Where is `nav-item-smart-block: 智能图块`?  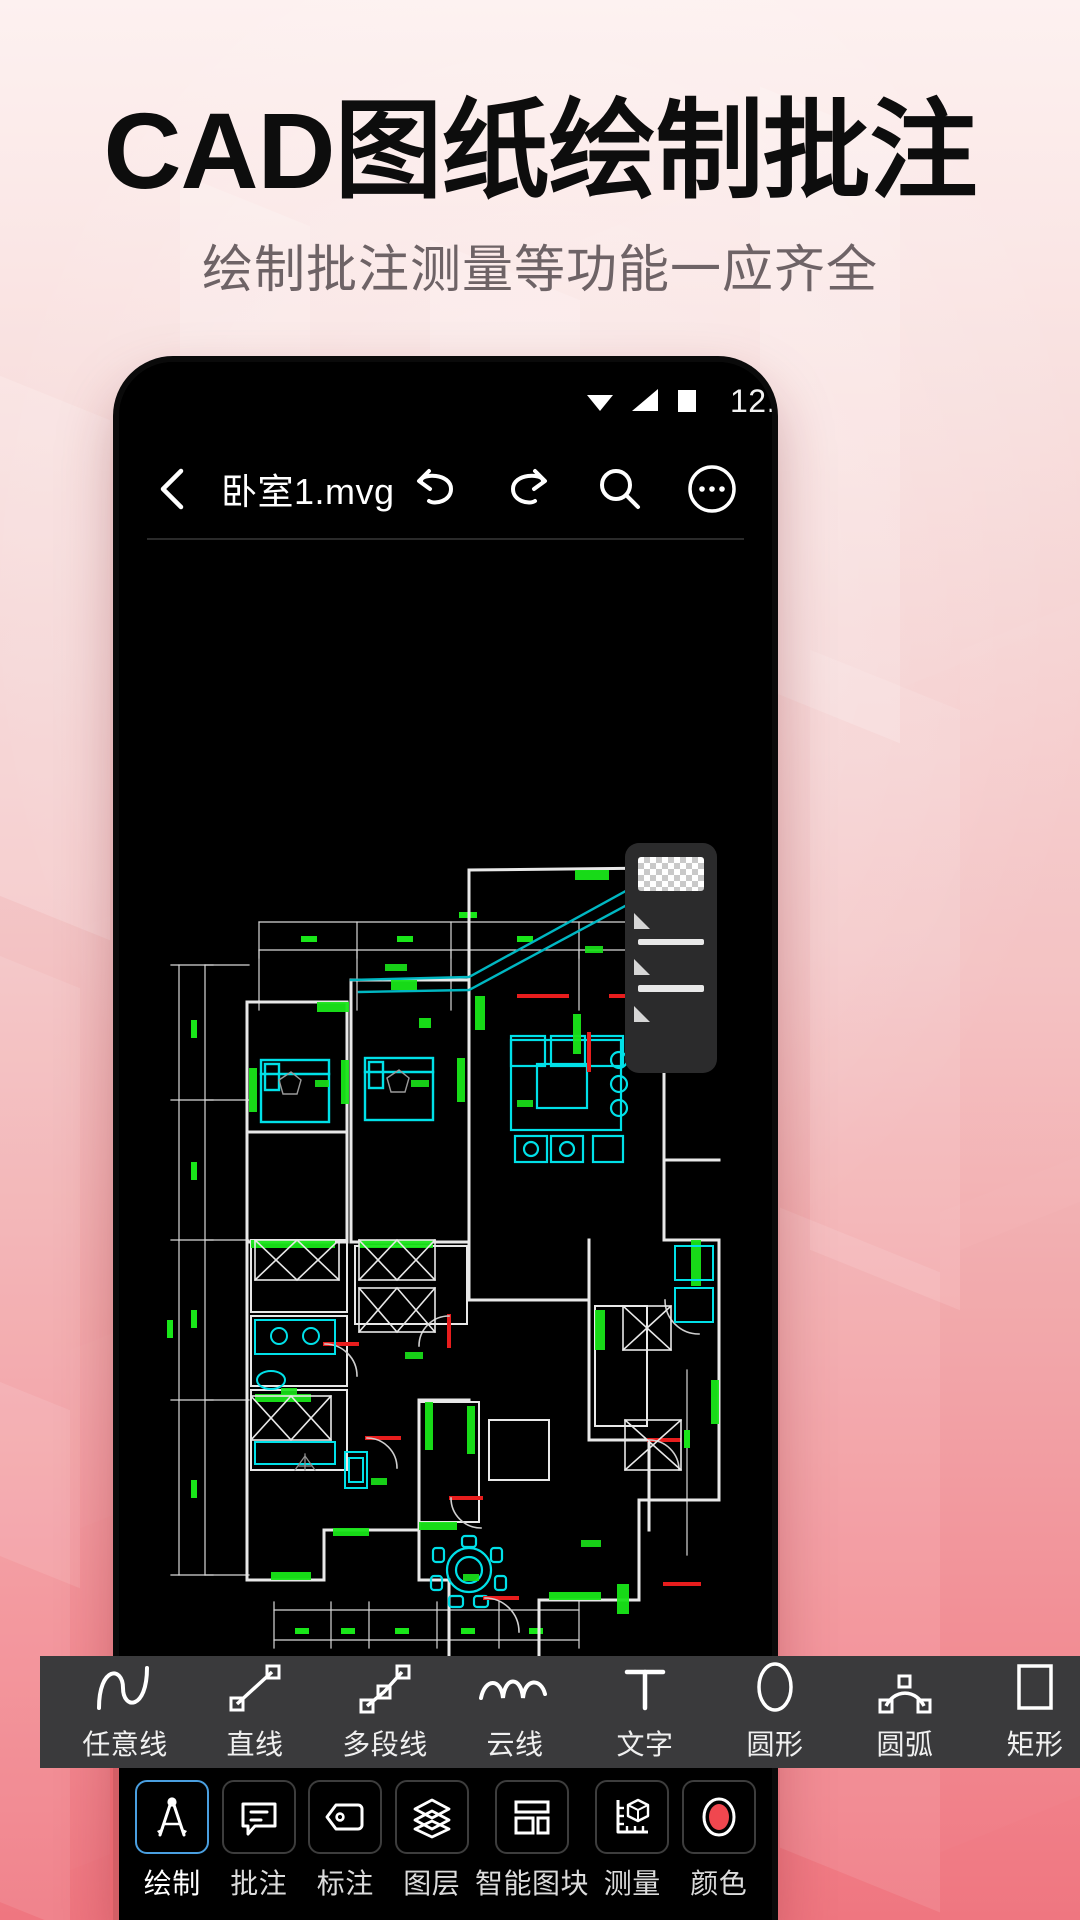
nav-item-smart-block: 智能图块 is located at coordinates (532, 1841).